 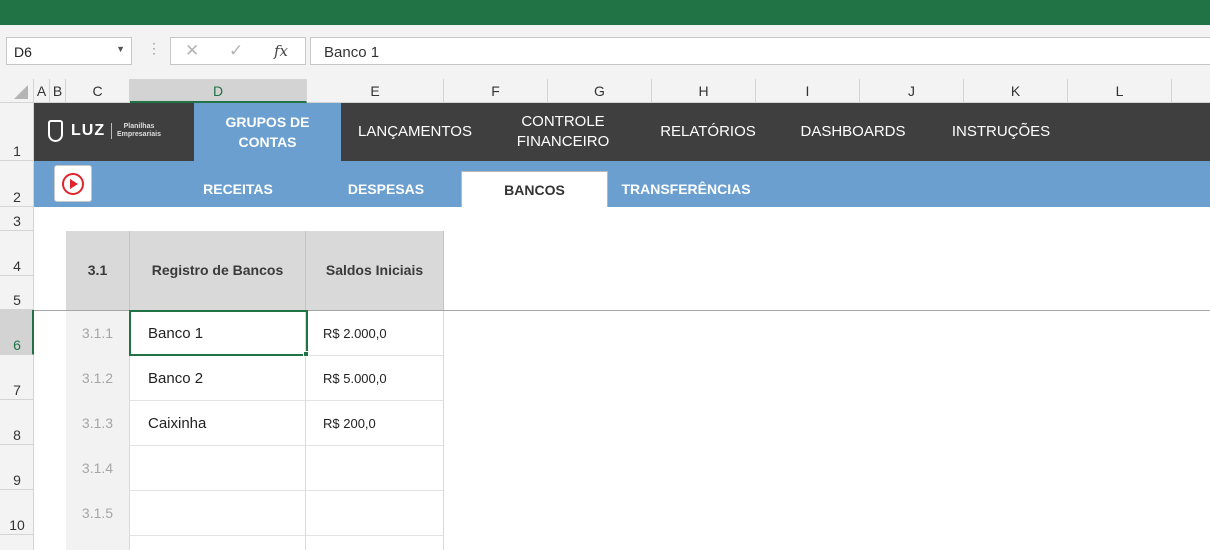 I want to click on tab-bancos: BANCOS, so click(x=534, y=189).